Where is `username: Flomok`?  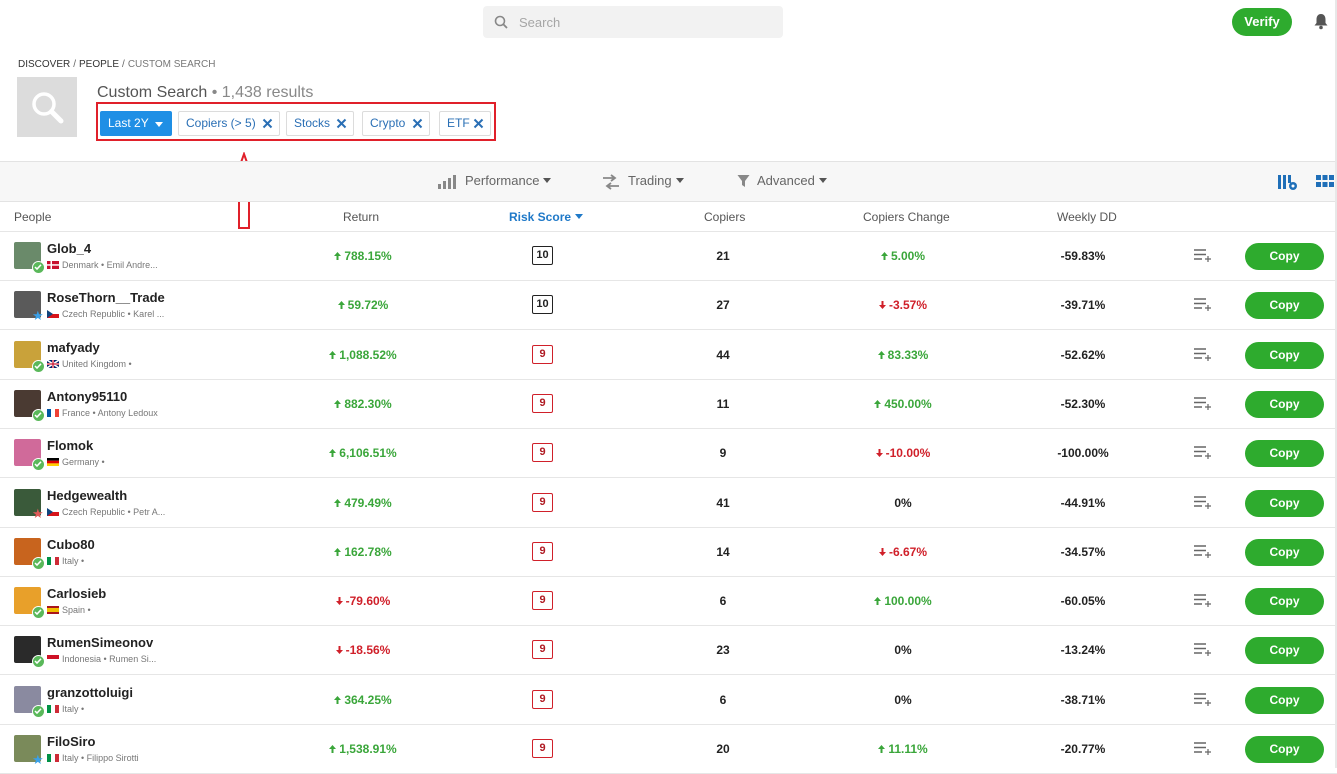 username: Flomok is located at coordinates (70, 445).